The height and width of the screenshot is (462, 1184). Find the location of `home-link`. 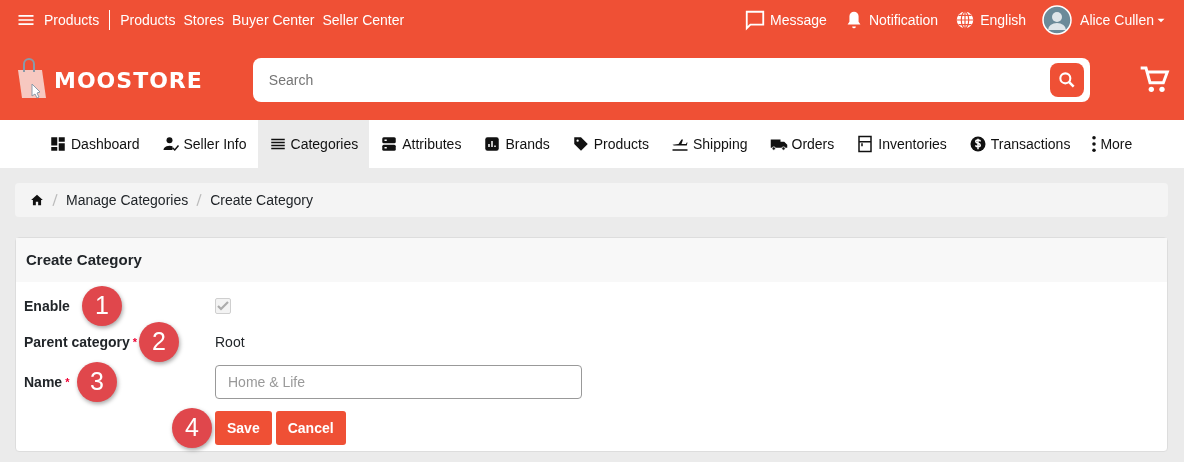

home-link is located at coordinates (37, 200).